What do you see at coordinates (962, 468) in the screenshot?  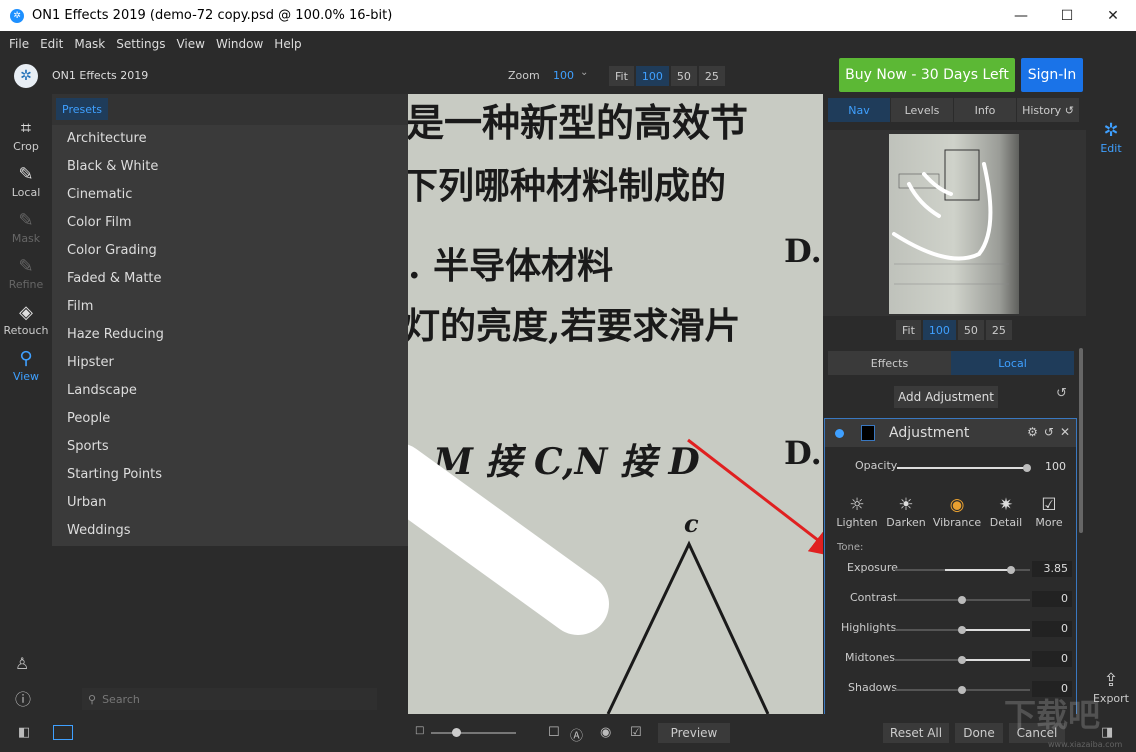 I see `opacity-track` at bounding box center [962, 468].